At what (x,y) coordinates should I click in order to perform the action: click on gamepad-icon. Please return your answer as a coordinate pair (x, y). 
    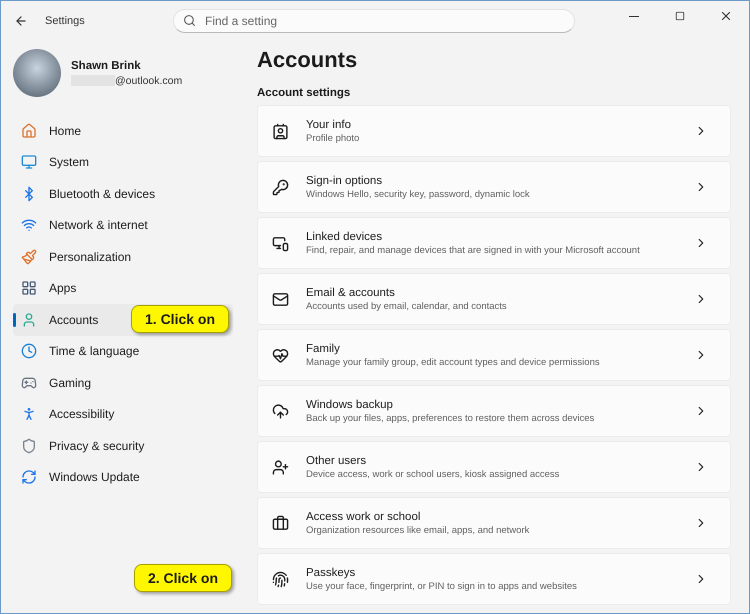
    Looking at the image, I should click on (29, 382).